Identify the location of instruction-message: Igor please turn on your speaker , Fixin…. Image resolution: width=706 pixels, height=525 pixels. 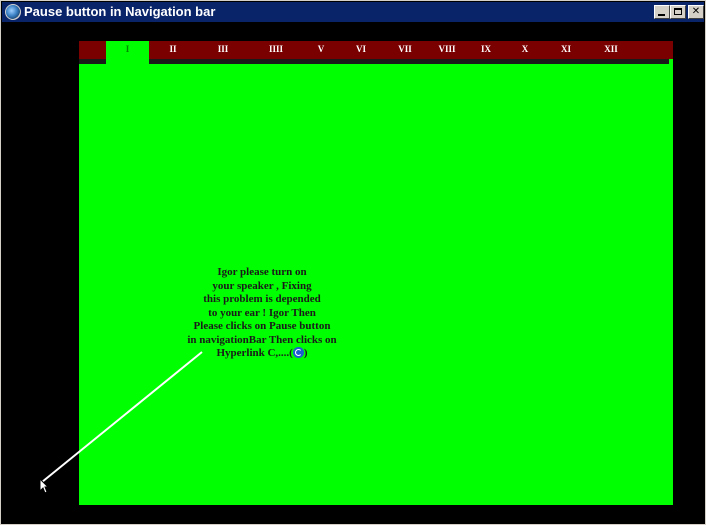
(262, 313).